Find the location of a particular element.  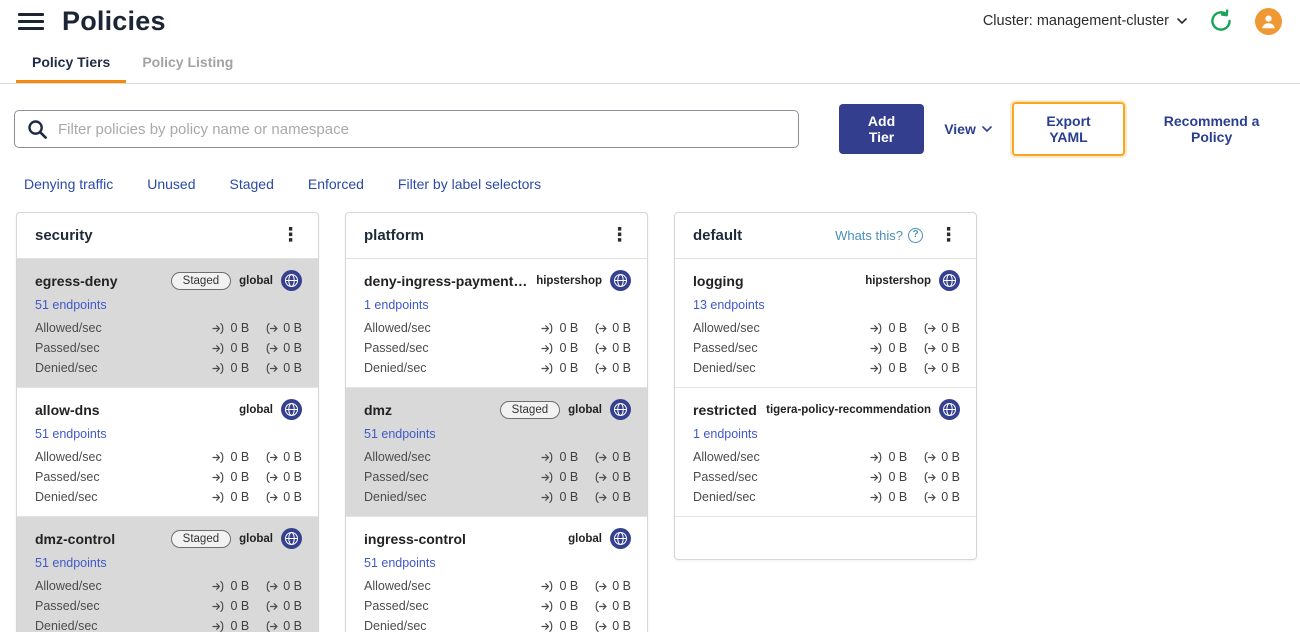

view-dropdown-button: View is located at coordinates (968, 129).